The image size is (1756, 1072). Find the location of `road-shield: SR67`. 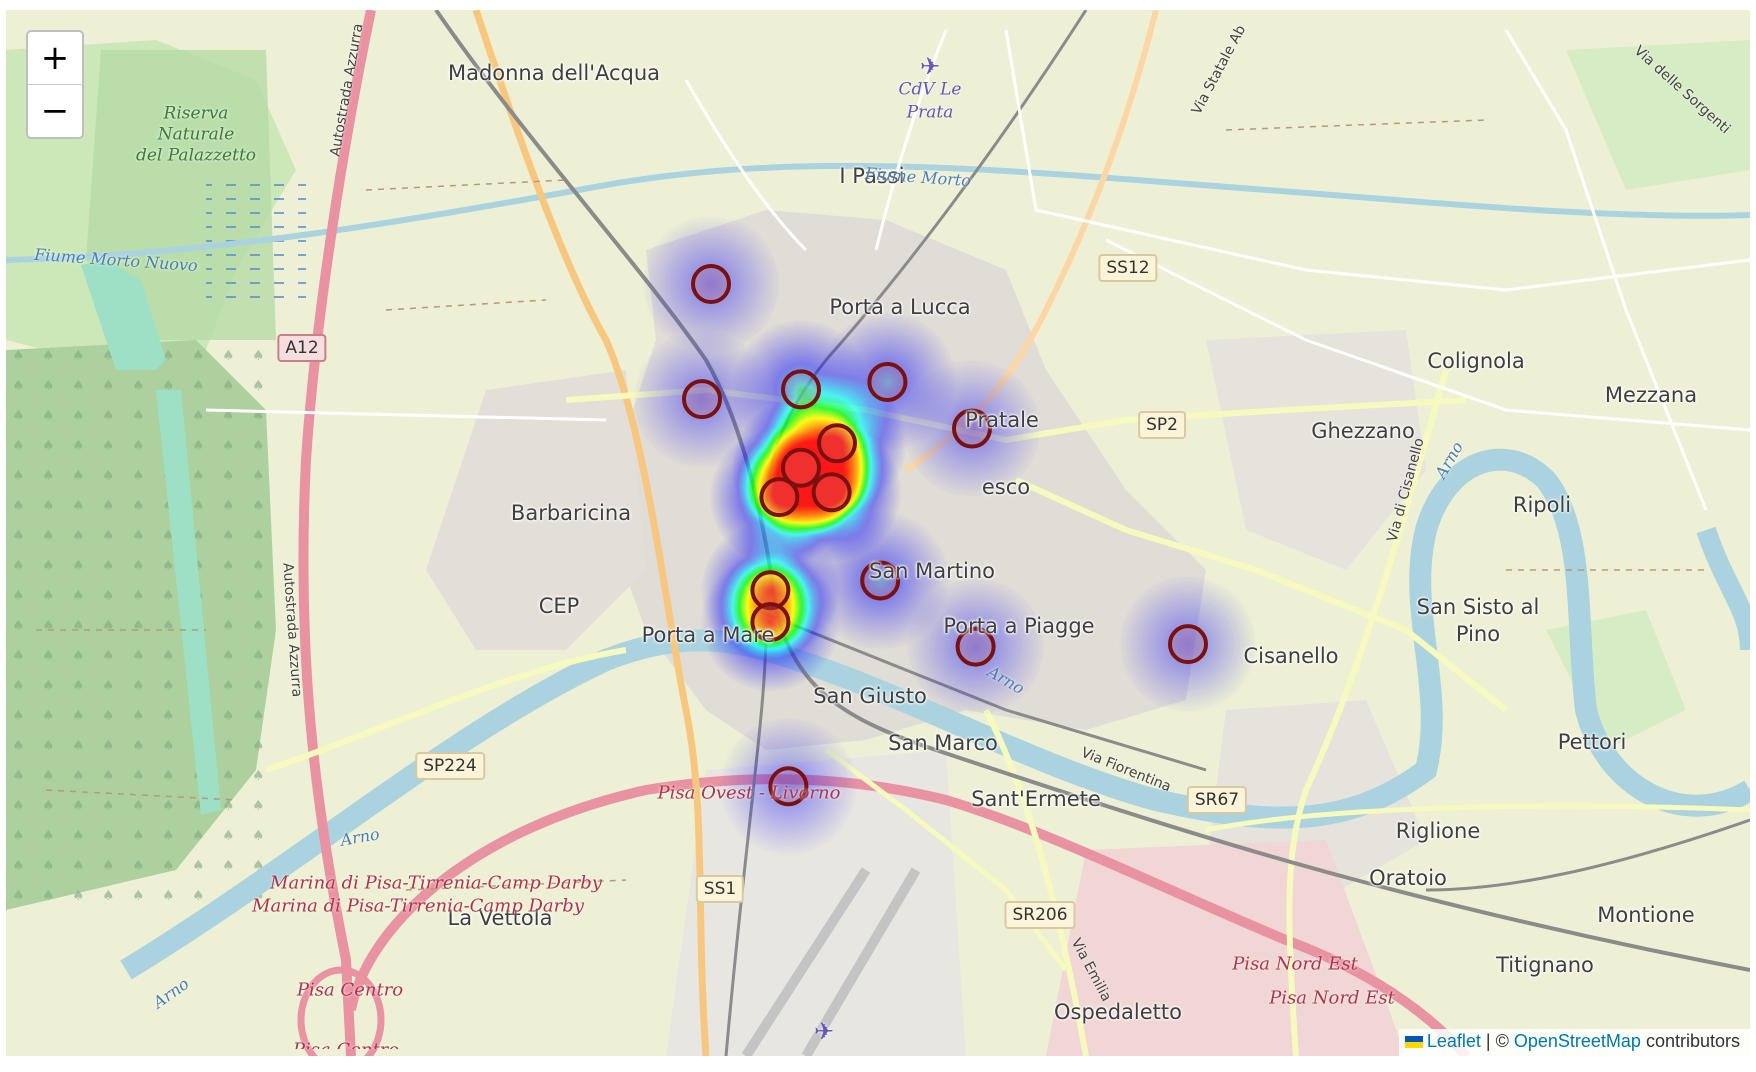

road-shield: SR67 is located at coordinates (1217, 800).